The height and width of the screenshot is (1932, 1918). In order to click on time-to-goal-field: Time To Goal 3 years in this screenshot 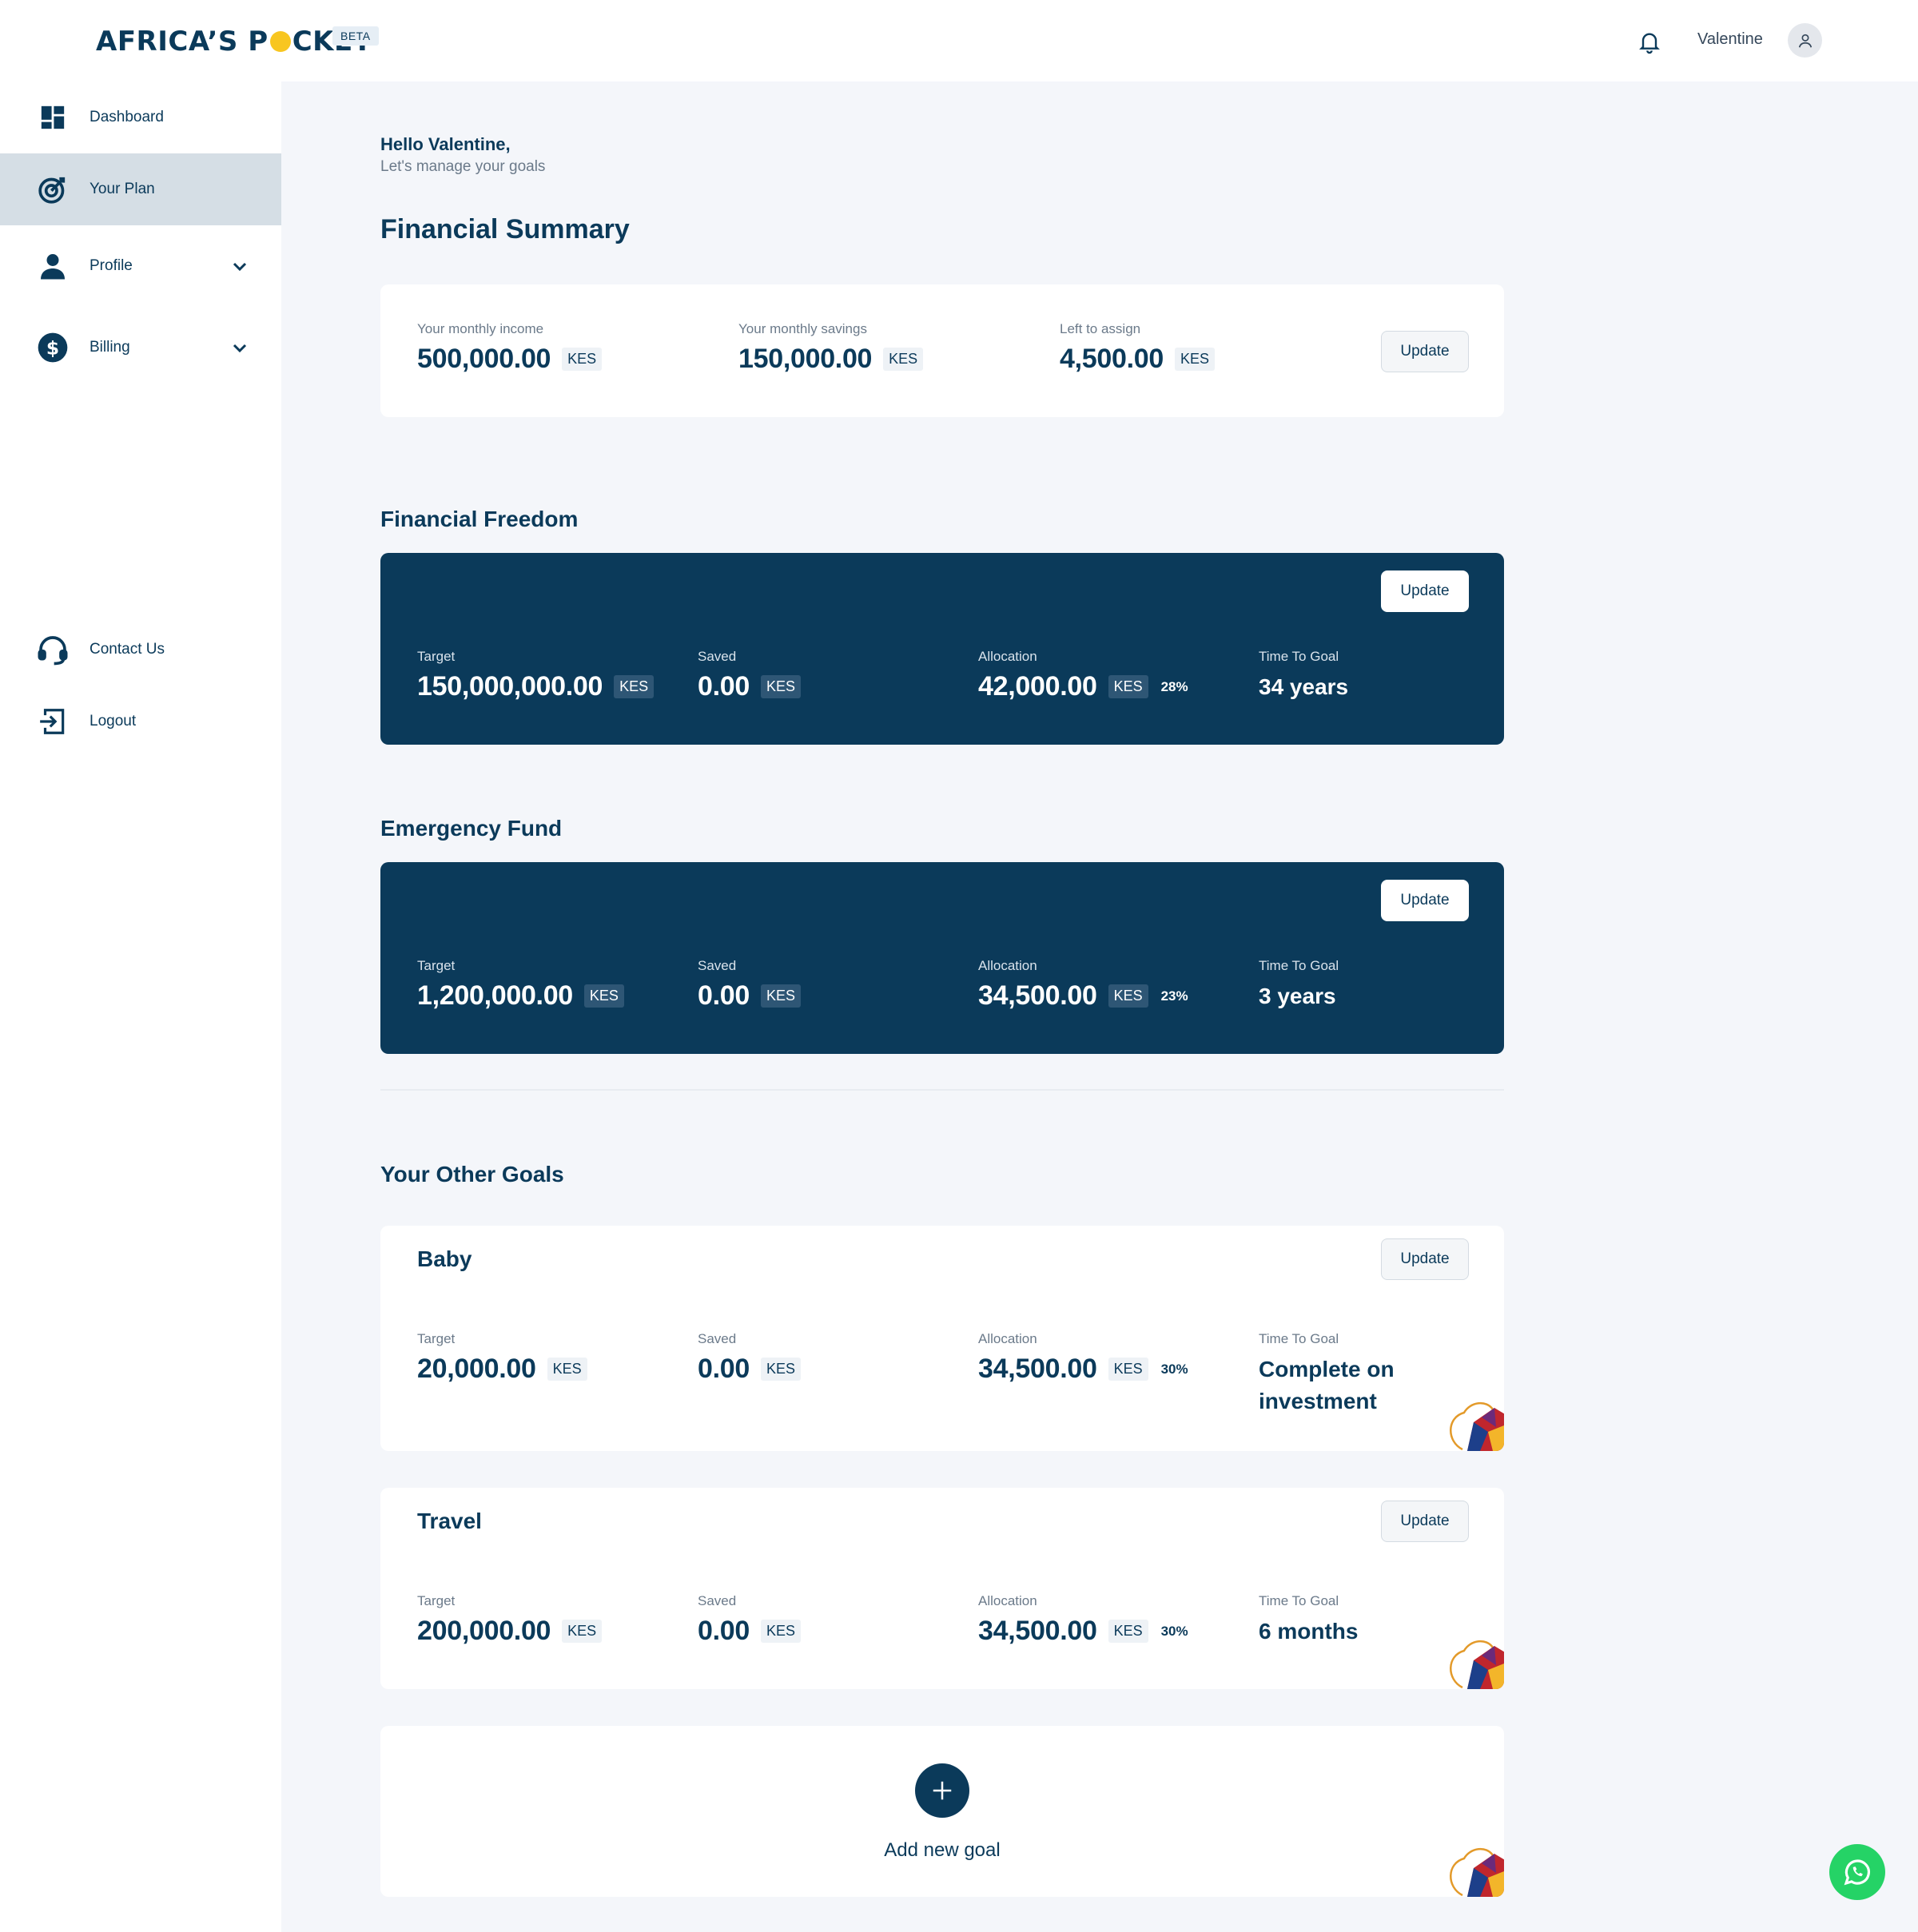, I will do `click(1299, 985)`.